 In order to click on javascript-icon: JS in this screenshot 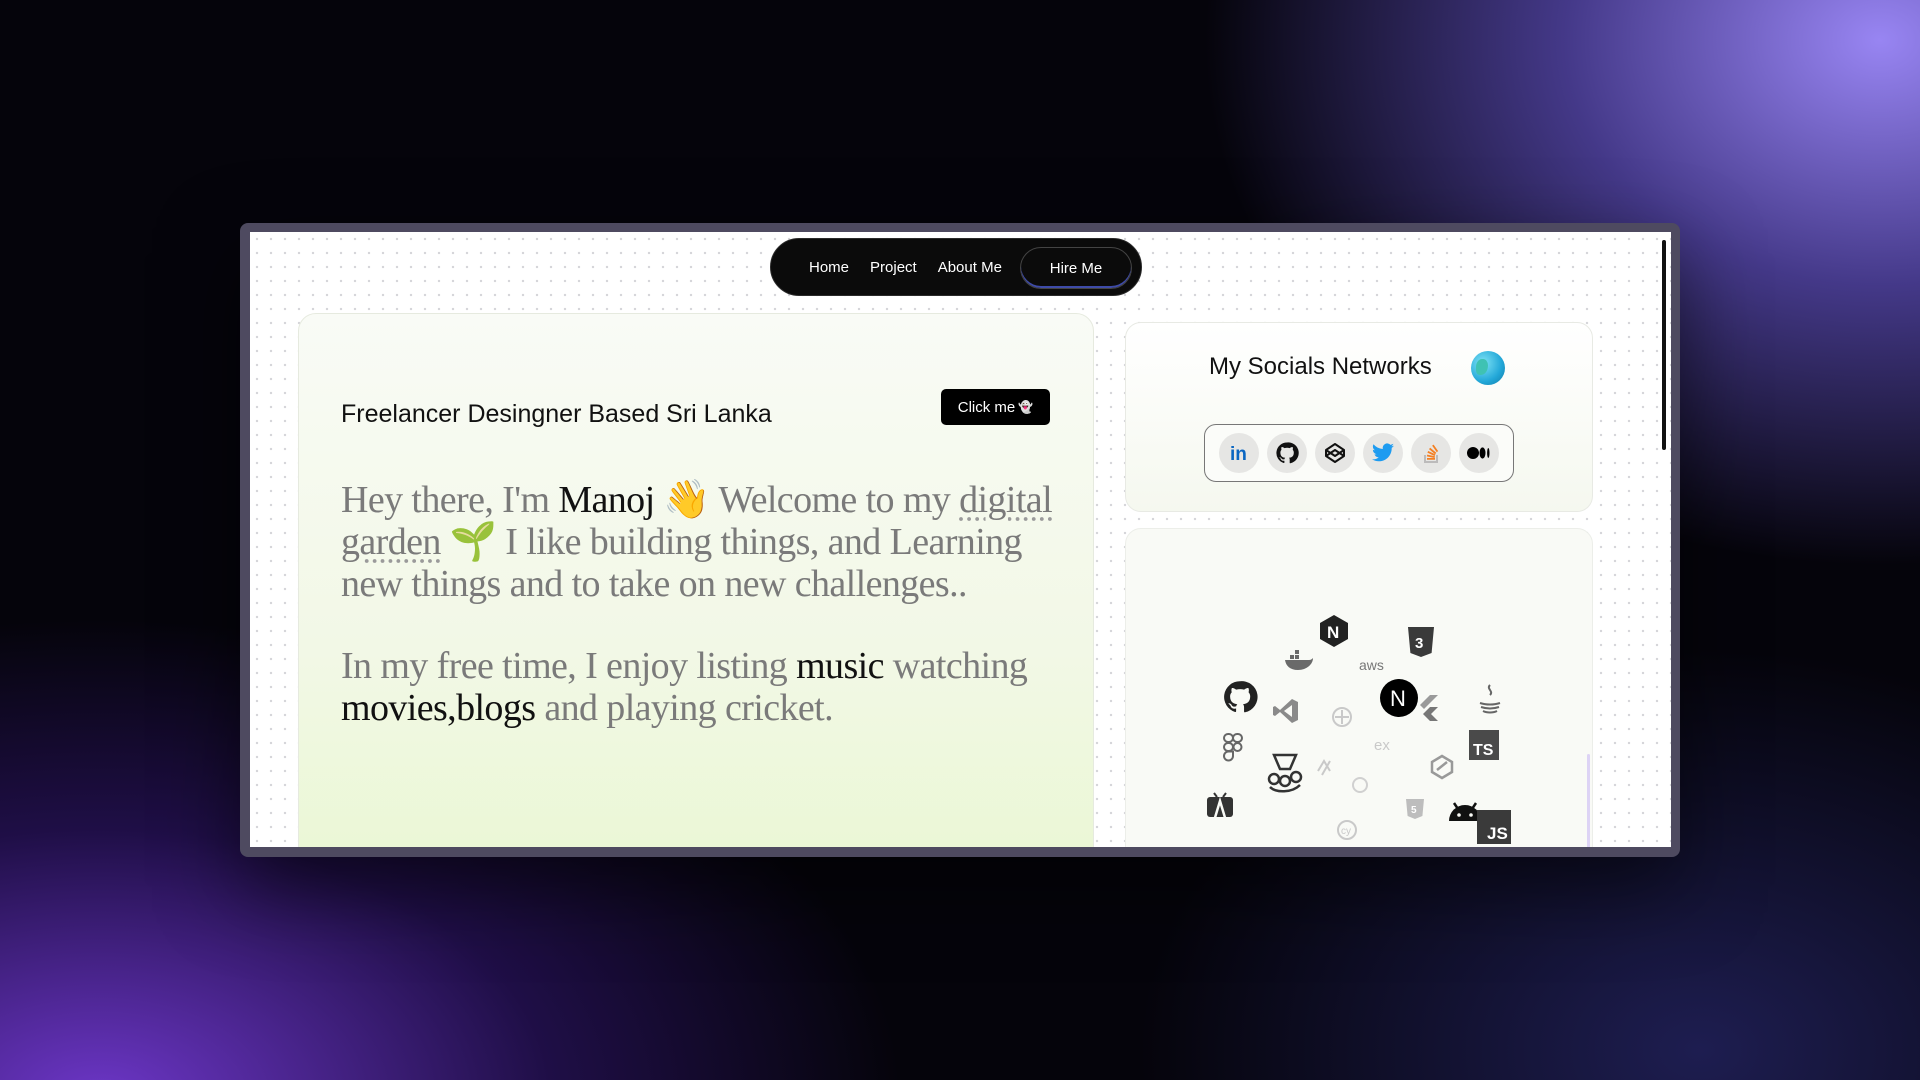, I will do `click(1494, 827)`.